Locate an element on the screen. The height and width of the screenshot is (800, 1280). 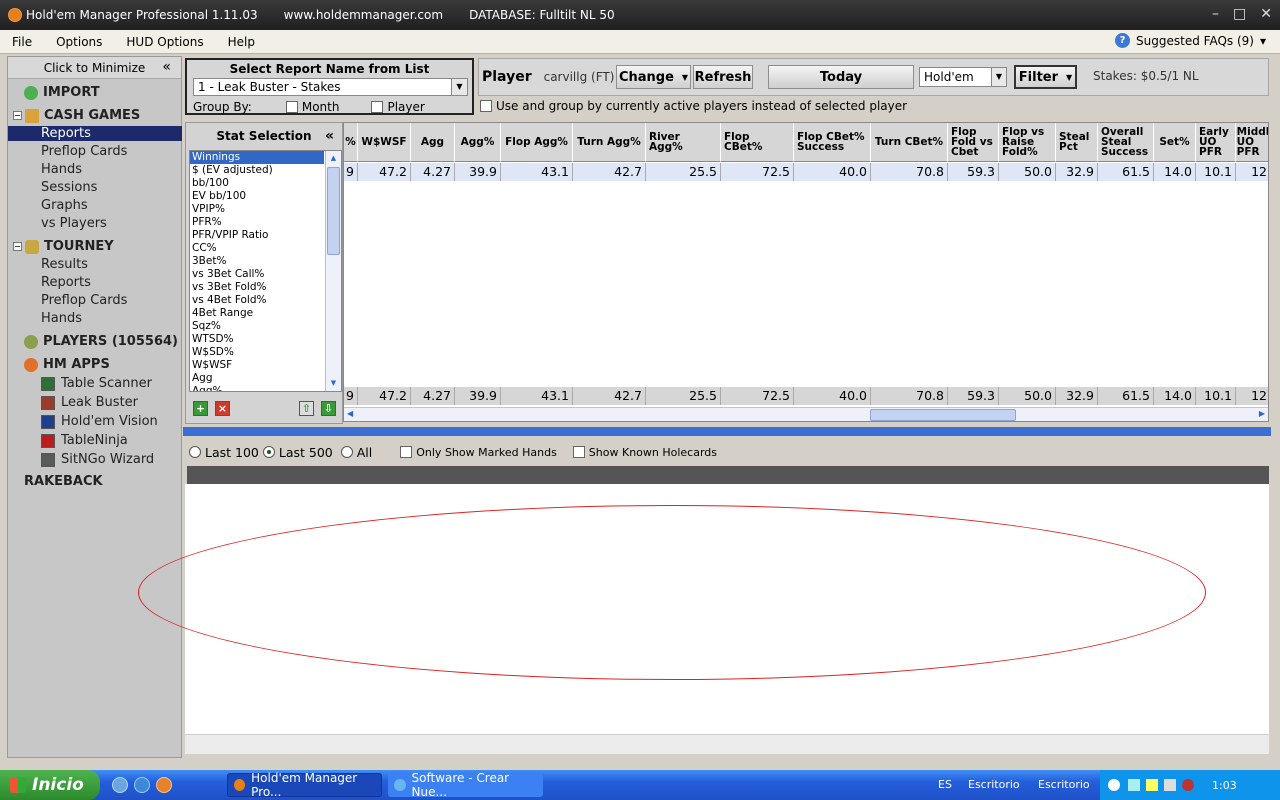
stat-list-item: PFR/VPIP Ratio is located at coordinates (265, 235).